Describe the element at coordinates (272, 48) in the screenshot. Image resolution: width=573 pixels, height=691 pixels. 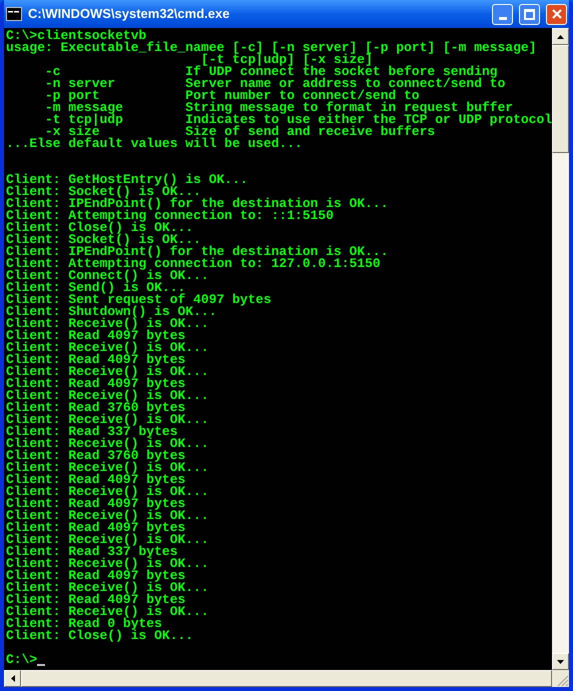
I see `console-line: usage: Executable_file_namee [-c] [-n server] [-p port] [-m message]` at that location.